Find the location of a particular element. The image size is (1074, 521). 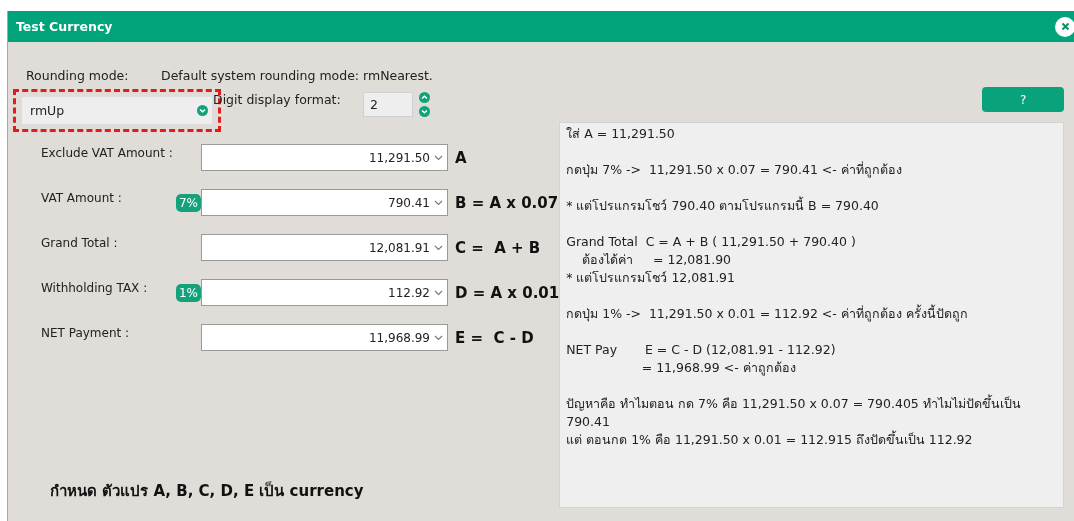

note-line: ปัญหาคือ ทำไมตอน กด 7% คือ 11,291.50 x 0.07 = 790.405 ทำไมไม่ปัดขึ้นเป็น 790.41 is located at coordinates (794, 412).